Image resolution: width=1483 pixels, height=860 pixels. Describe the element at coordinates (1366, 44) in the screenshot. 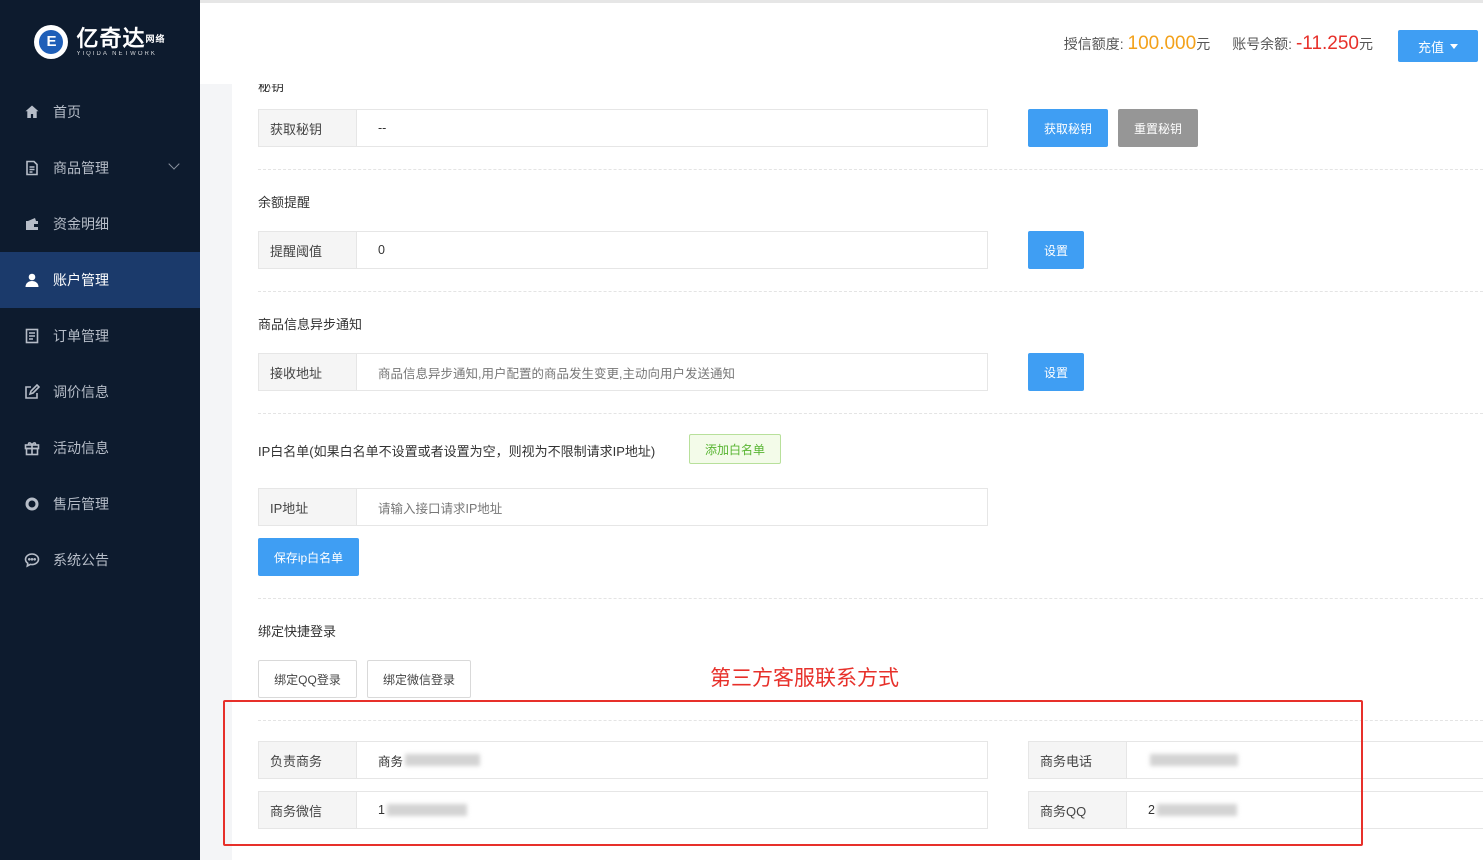

I see `balance-unit: 元` at that location.